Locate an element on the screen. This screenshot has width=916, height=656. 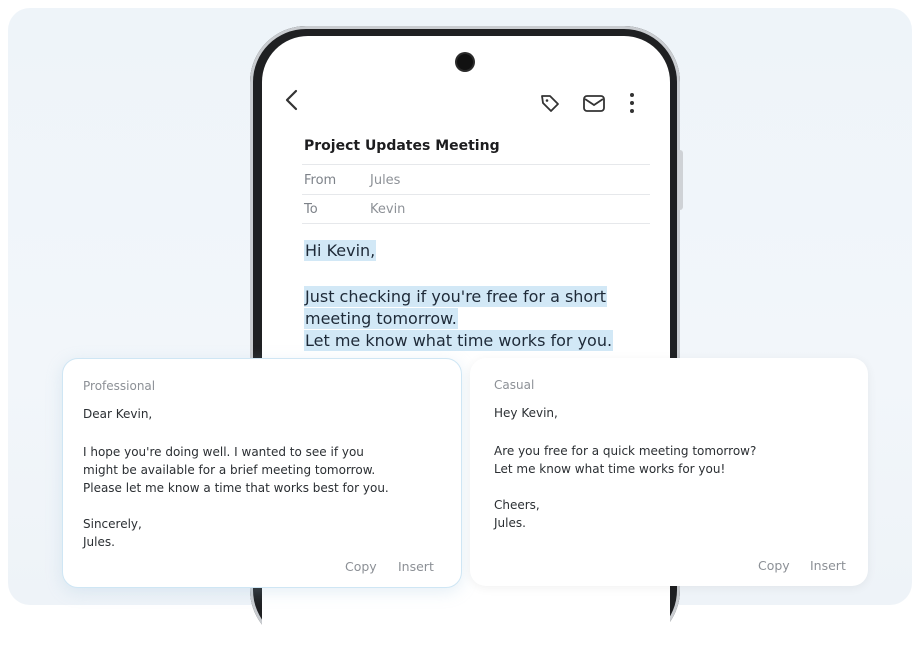
email-body-line: Just checking if you're free for a short is located at coordinates (456, 297).